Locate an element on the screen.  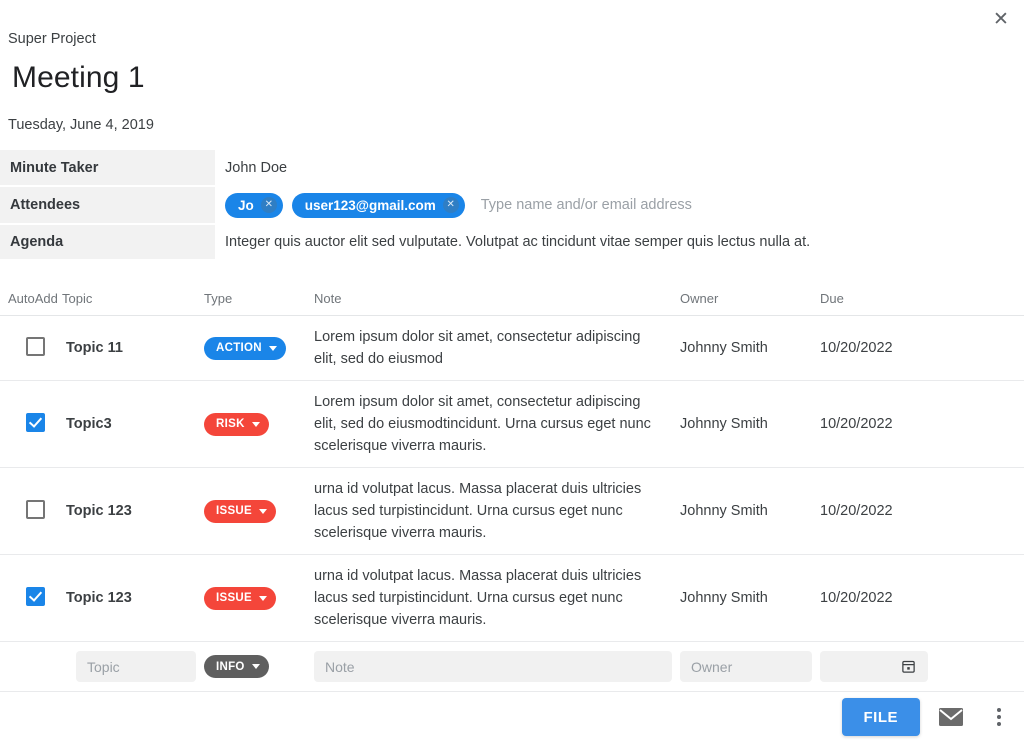
type-select-badge: INFO is located at coordinates (236, 666).